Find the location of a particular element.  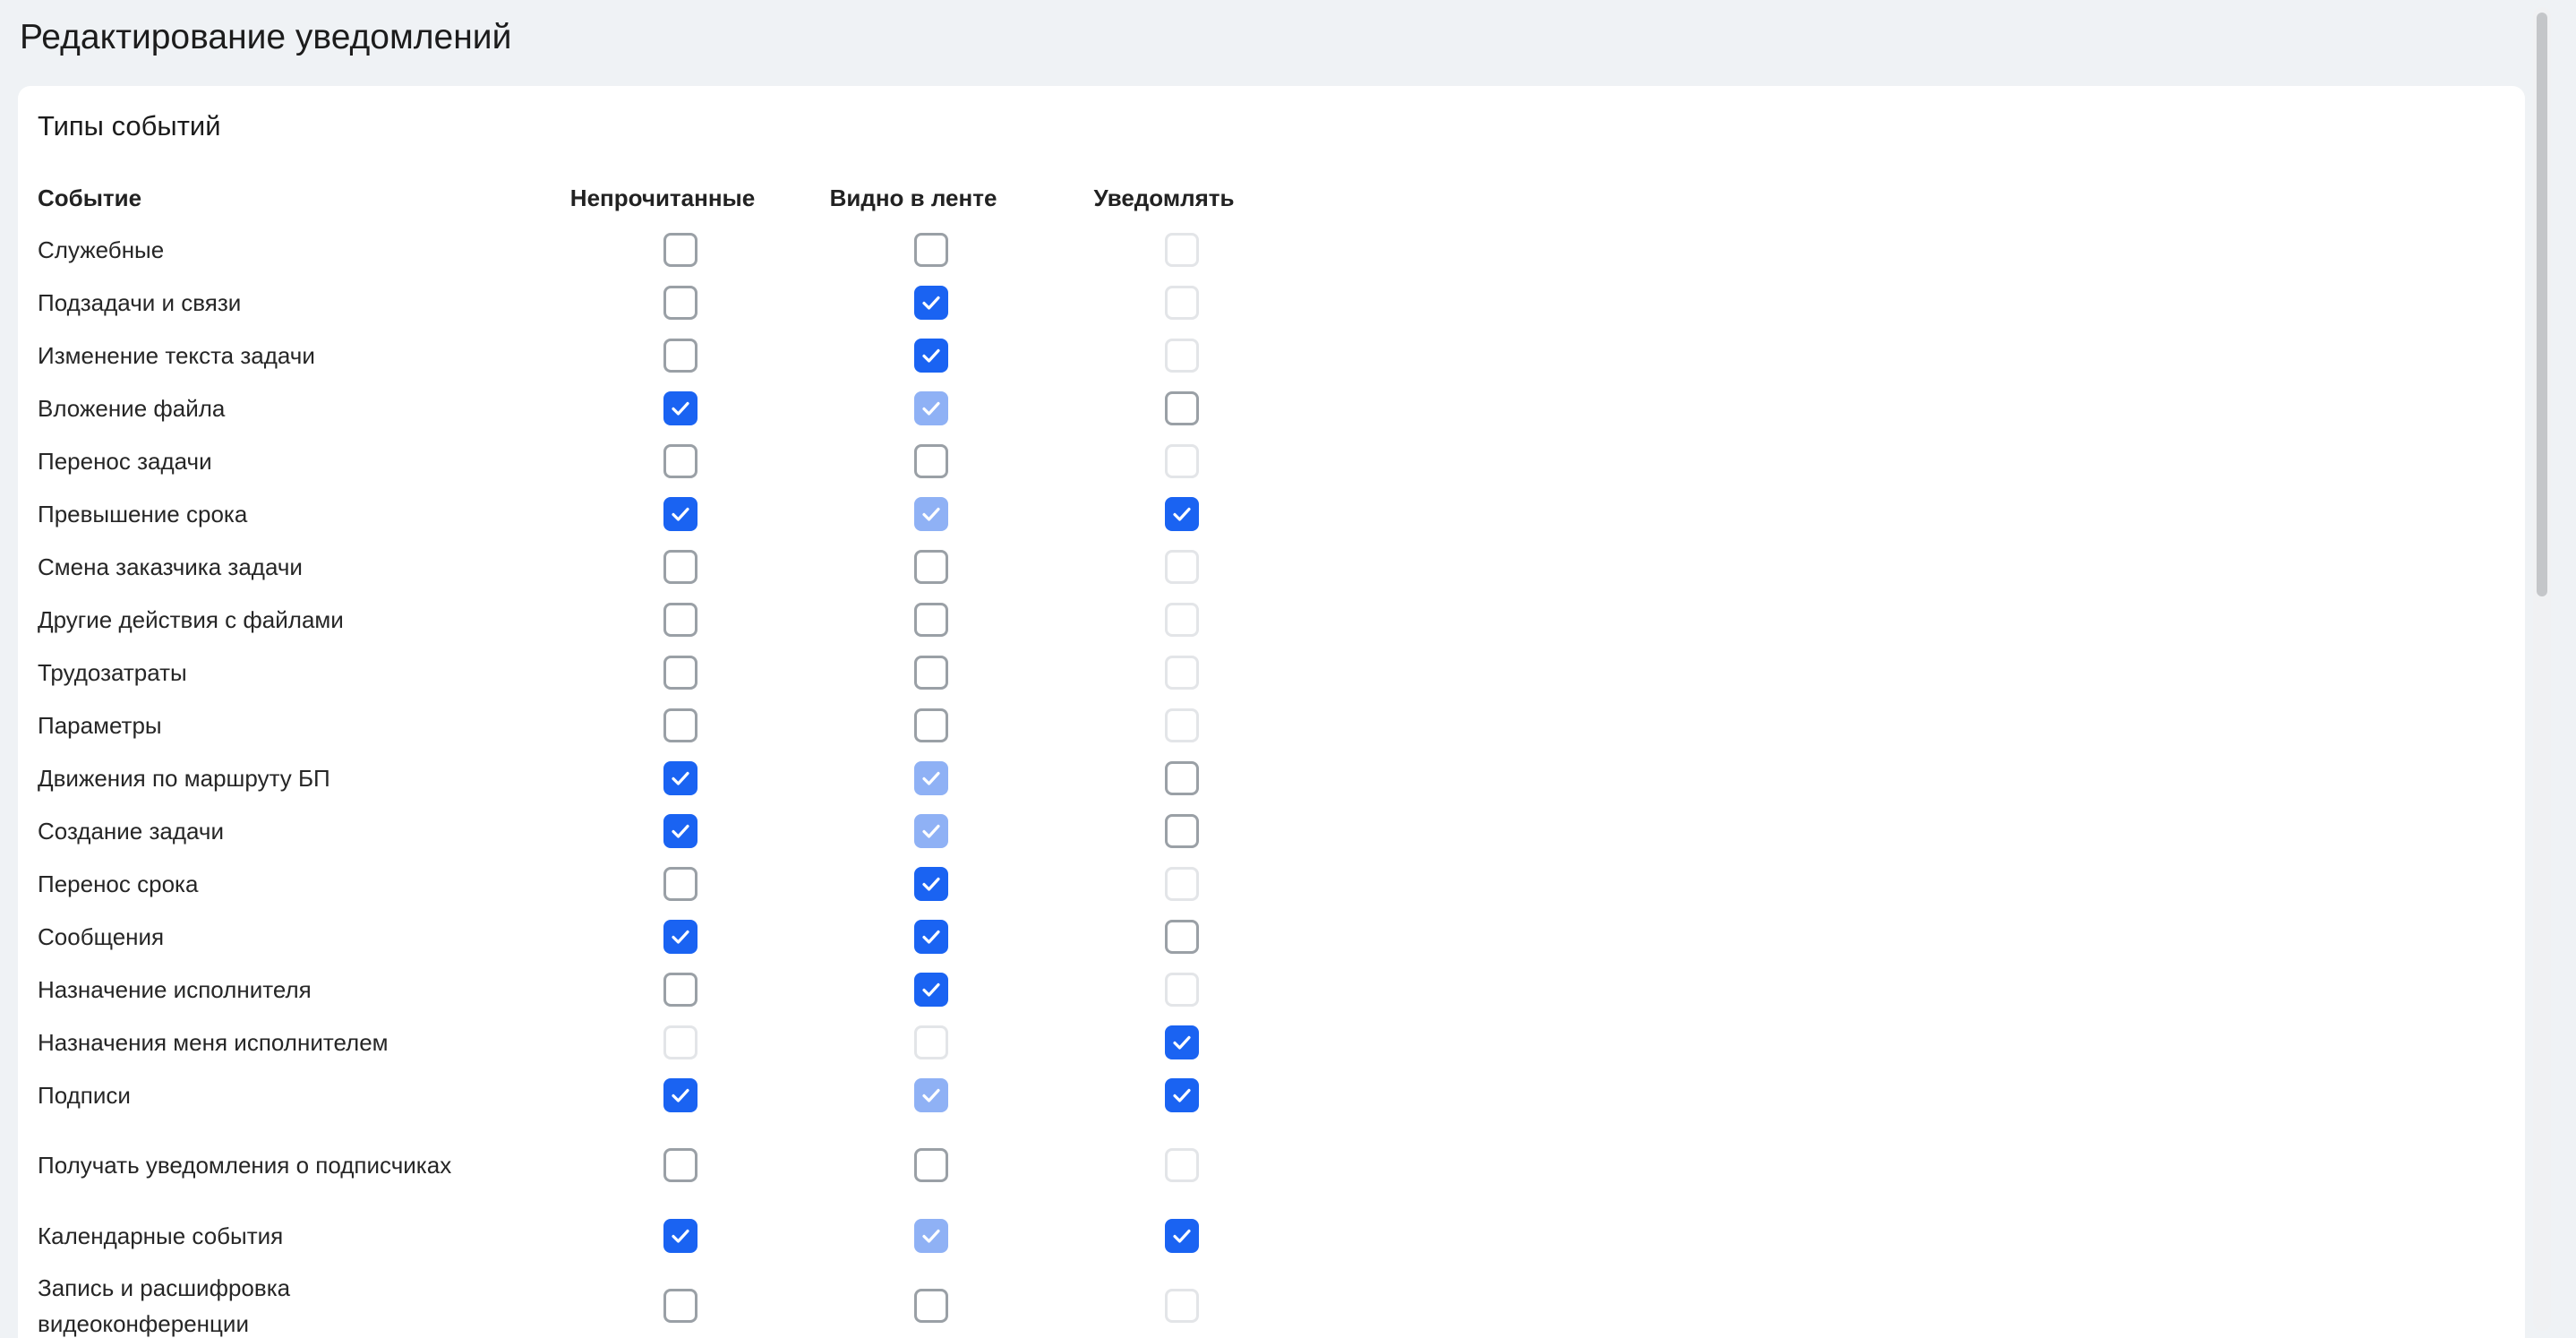

table-row: Назначение исполнителя is located at coordinates (689, 989).